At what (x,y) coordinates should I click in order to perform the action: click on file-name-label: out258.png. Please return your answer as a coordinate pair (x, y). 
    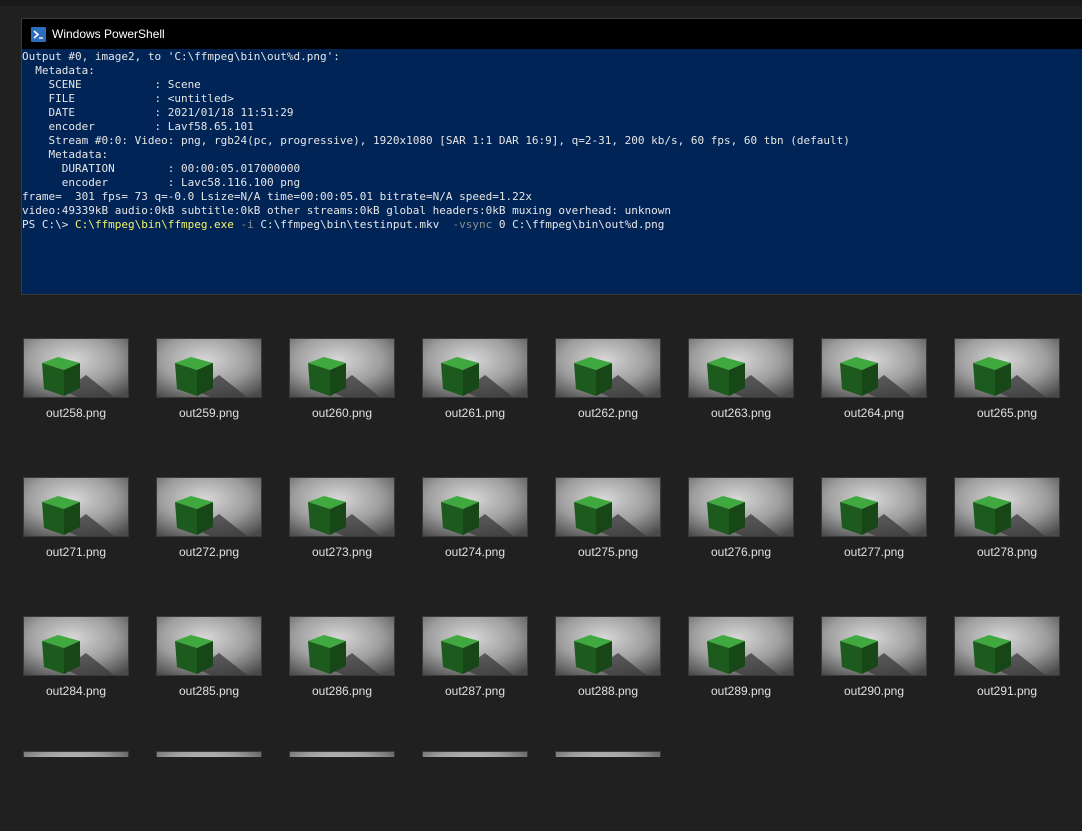
    Looking at the image, I should click on (76, 413).